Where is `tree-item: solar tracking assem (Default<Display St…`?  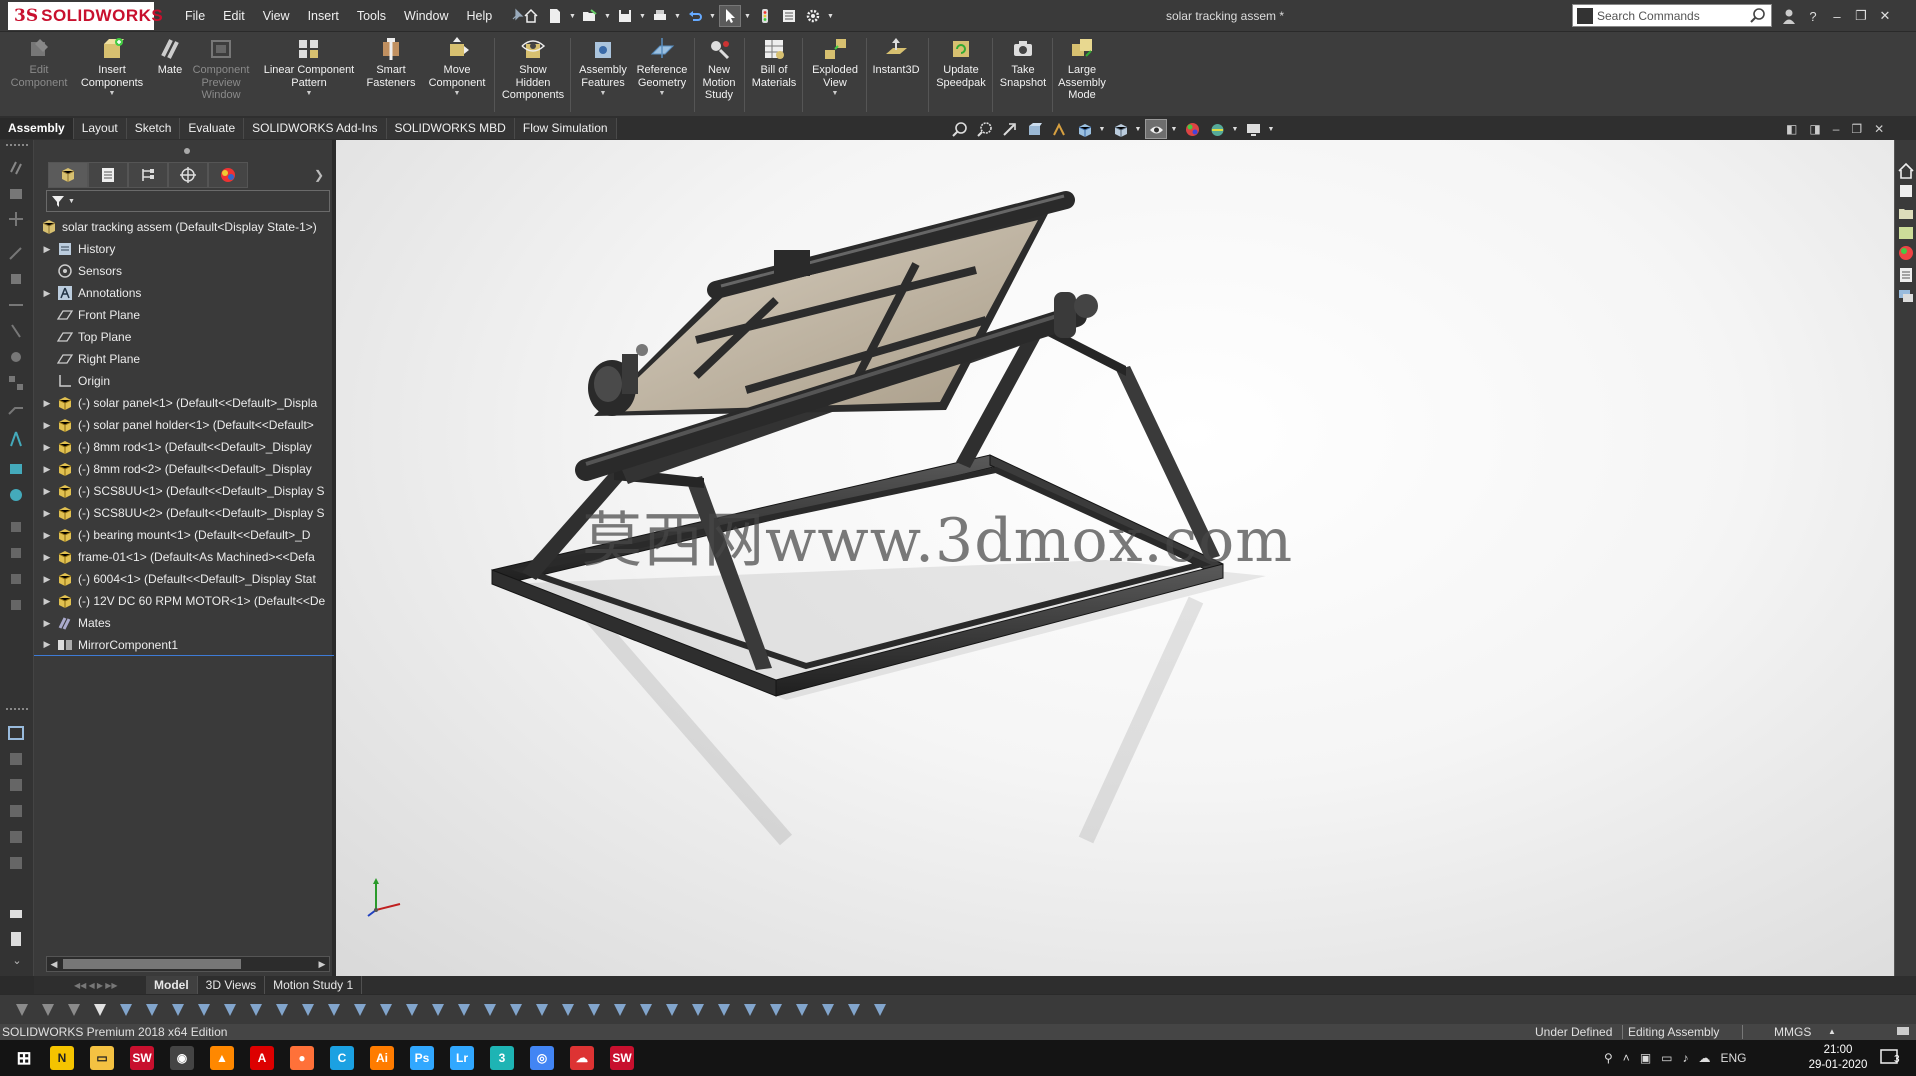
tree-item: solar tracking assem (Default<Display St… is located at coordinates (184, 227).